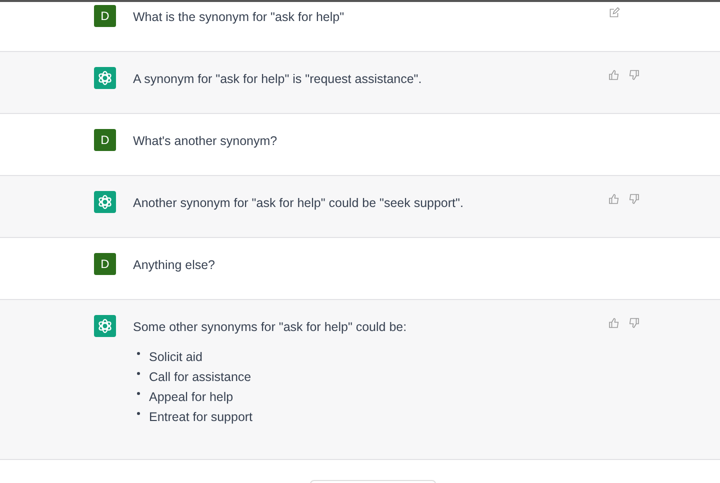  Describe the element at coordinates (200, 377) in the screenshot. I see `list-item: Call for assistance` at that location.